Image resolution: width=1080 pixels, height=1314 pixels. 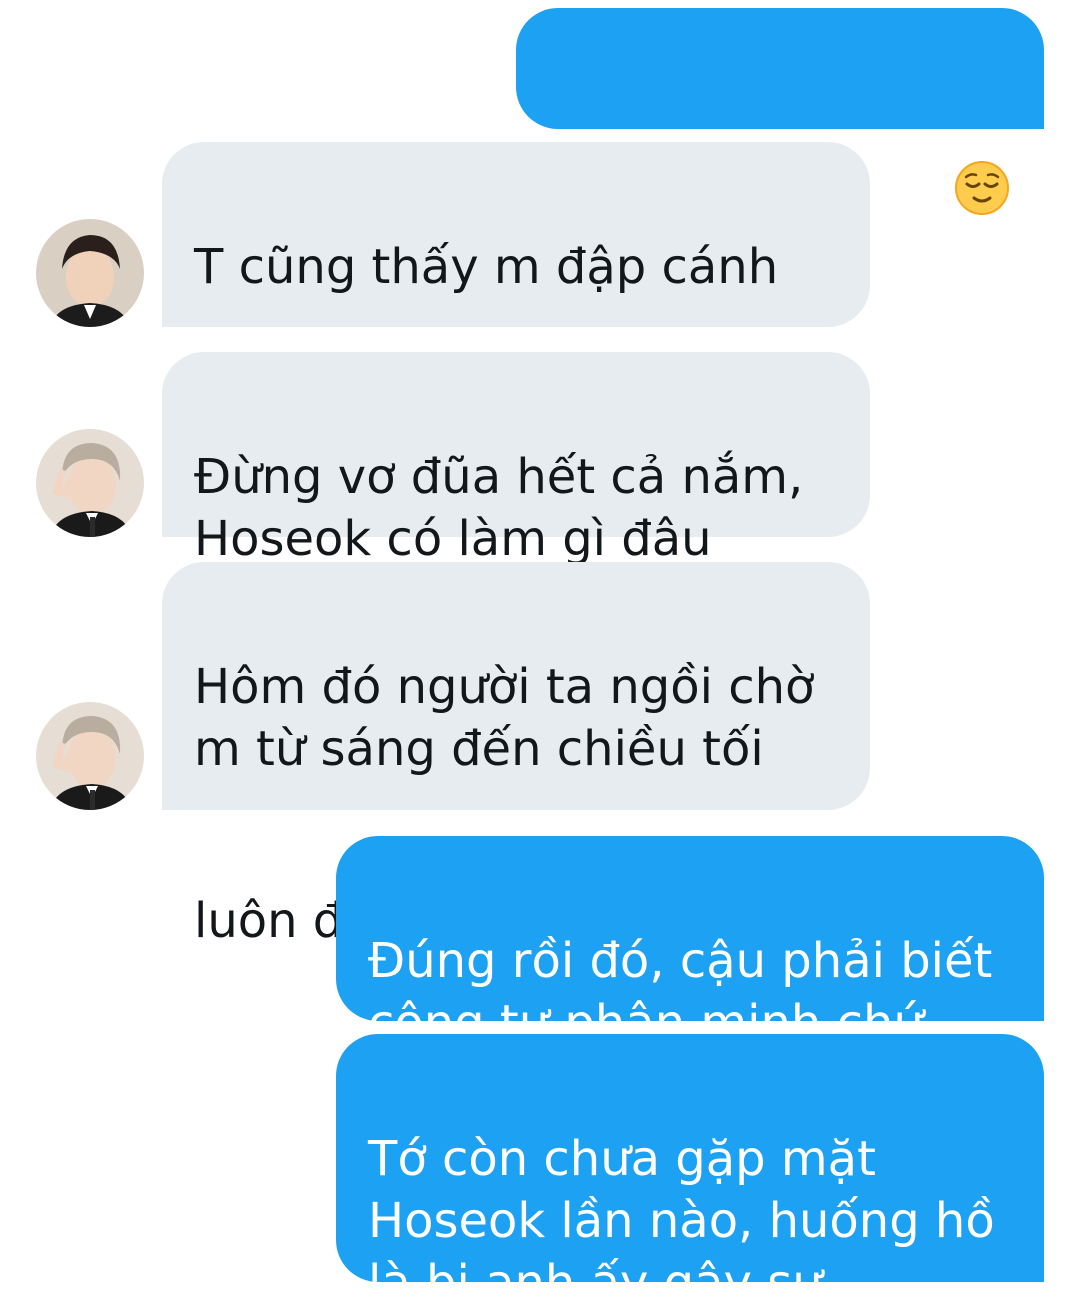 What do you see at coordinates (982, 156) in the screenshot?
I see `relieved-face-emoji` at bounding box center [982, 156].